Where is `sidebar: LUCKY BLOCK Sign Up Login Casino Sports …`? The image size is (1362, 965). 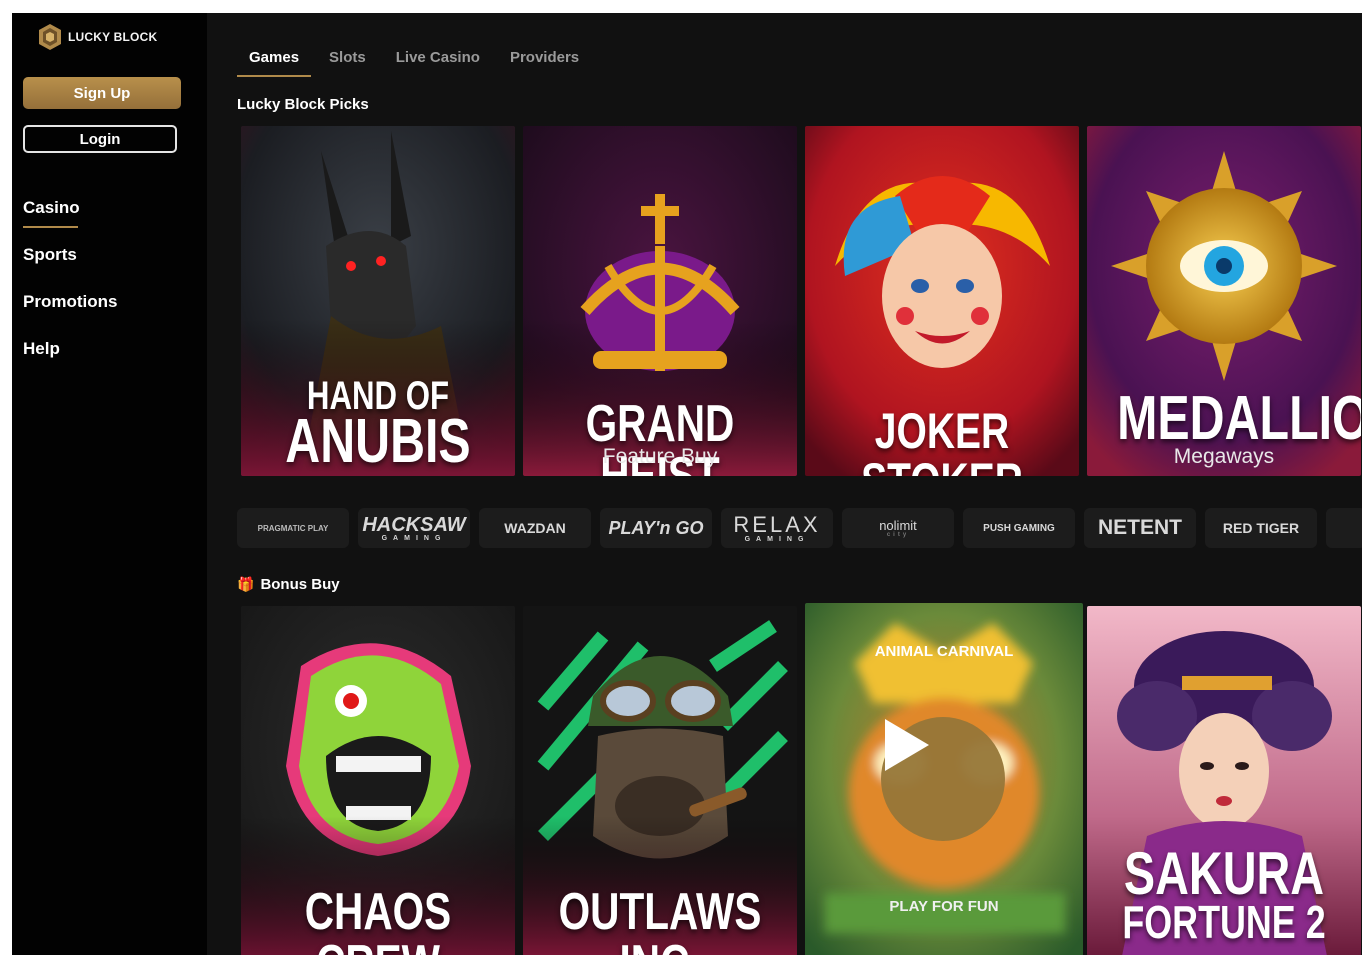
sidebar: LUCKY BLOCK Sign Up Login Casino Sports … is located at coordinates (109, 484).